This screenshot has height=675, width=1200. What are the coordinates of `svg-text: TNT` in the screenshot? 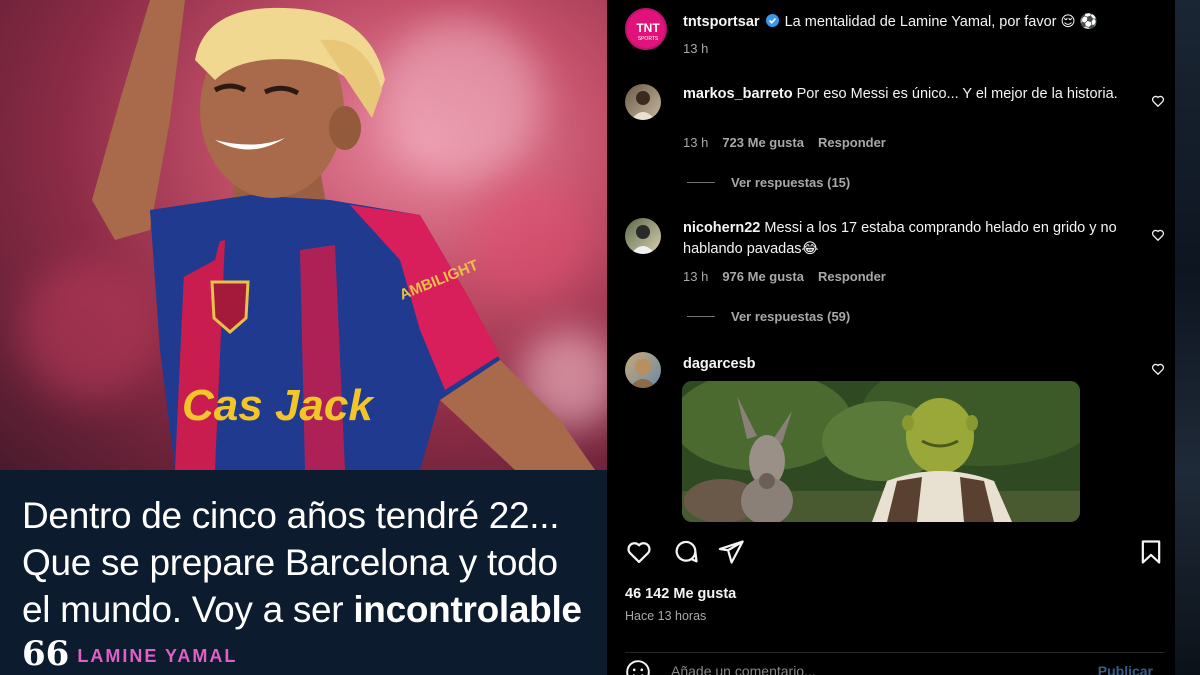 It's located at (648, 28).